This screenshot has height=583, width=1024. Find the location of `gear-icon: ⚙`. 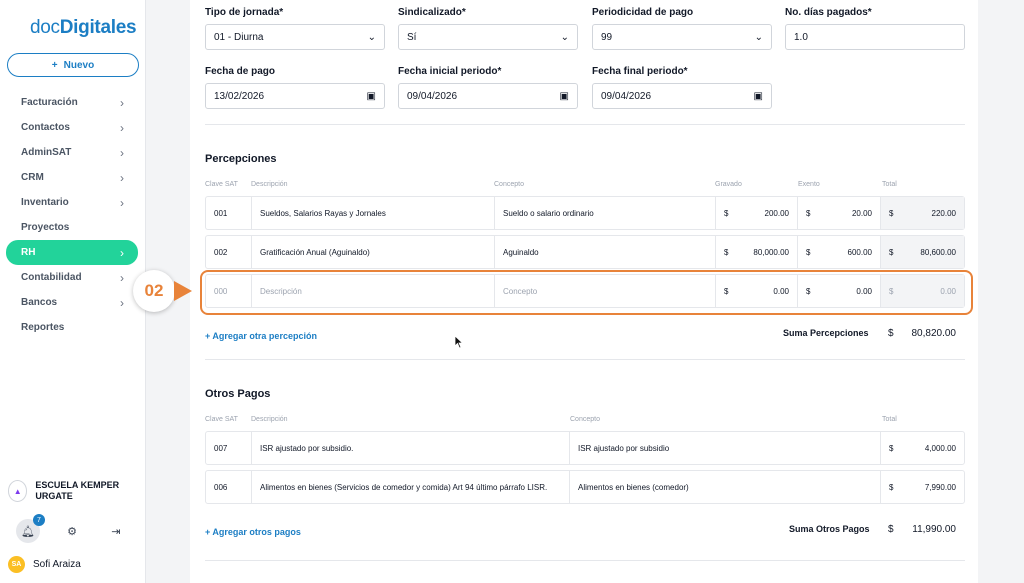

gear-icon: ⚙ is located at coordinates (72, 531).